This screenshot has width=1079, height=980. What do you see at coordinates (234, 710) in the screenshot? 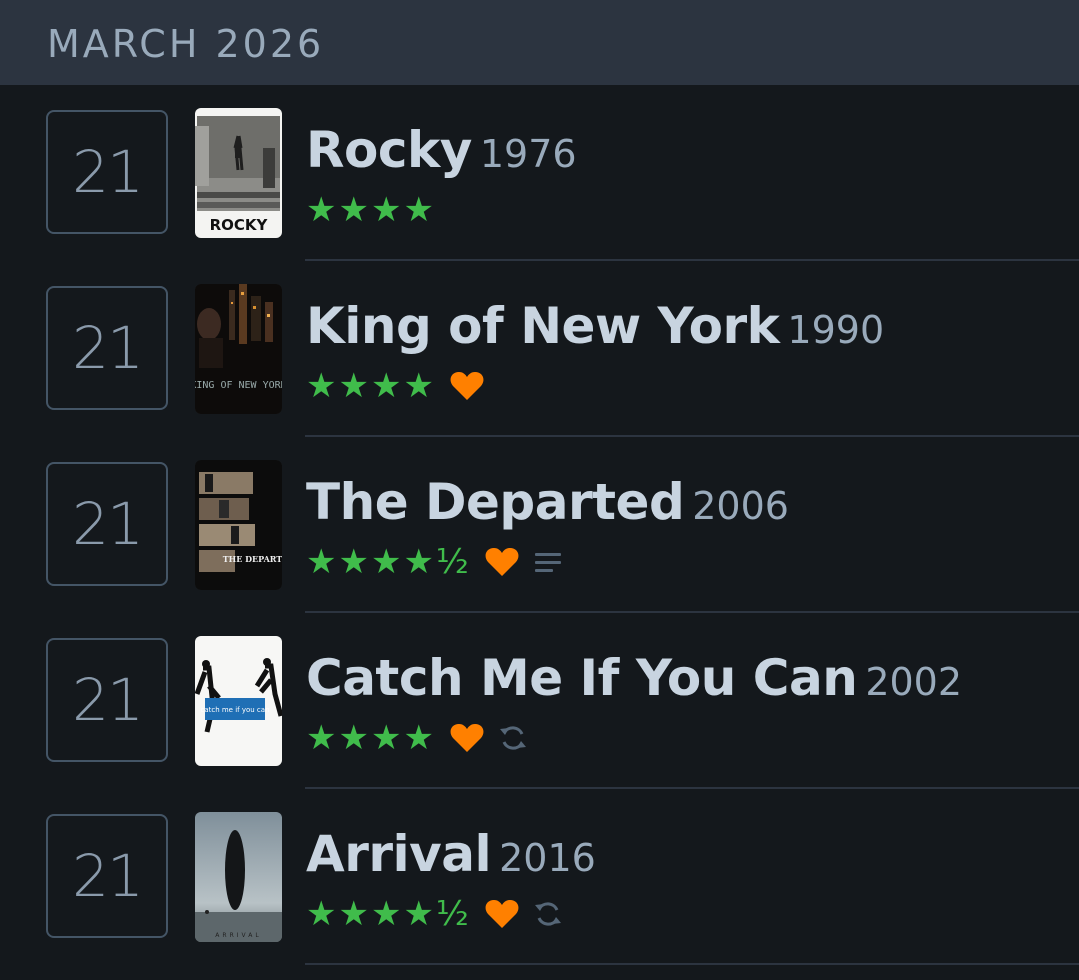
I see `poster-title-text: catch me if you can` at bounding box center [234, 710].